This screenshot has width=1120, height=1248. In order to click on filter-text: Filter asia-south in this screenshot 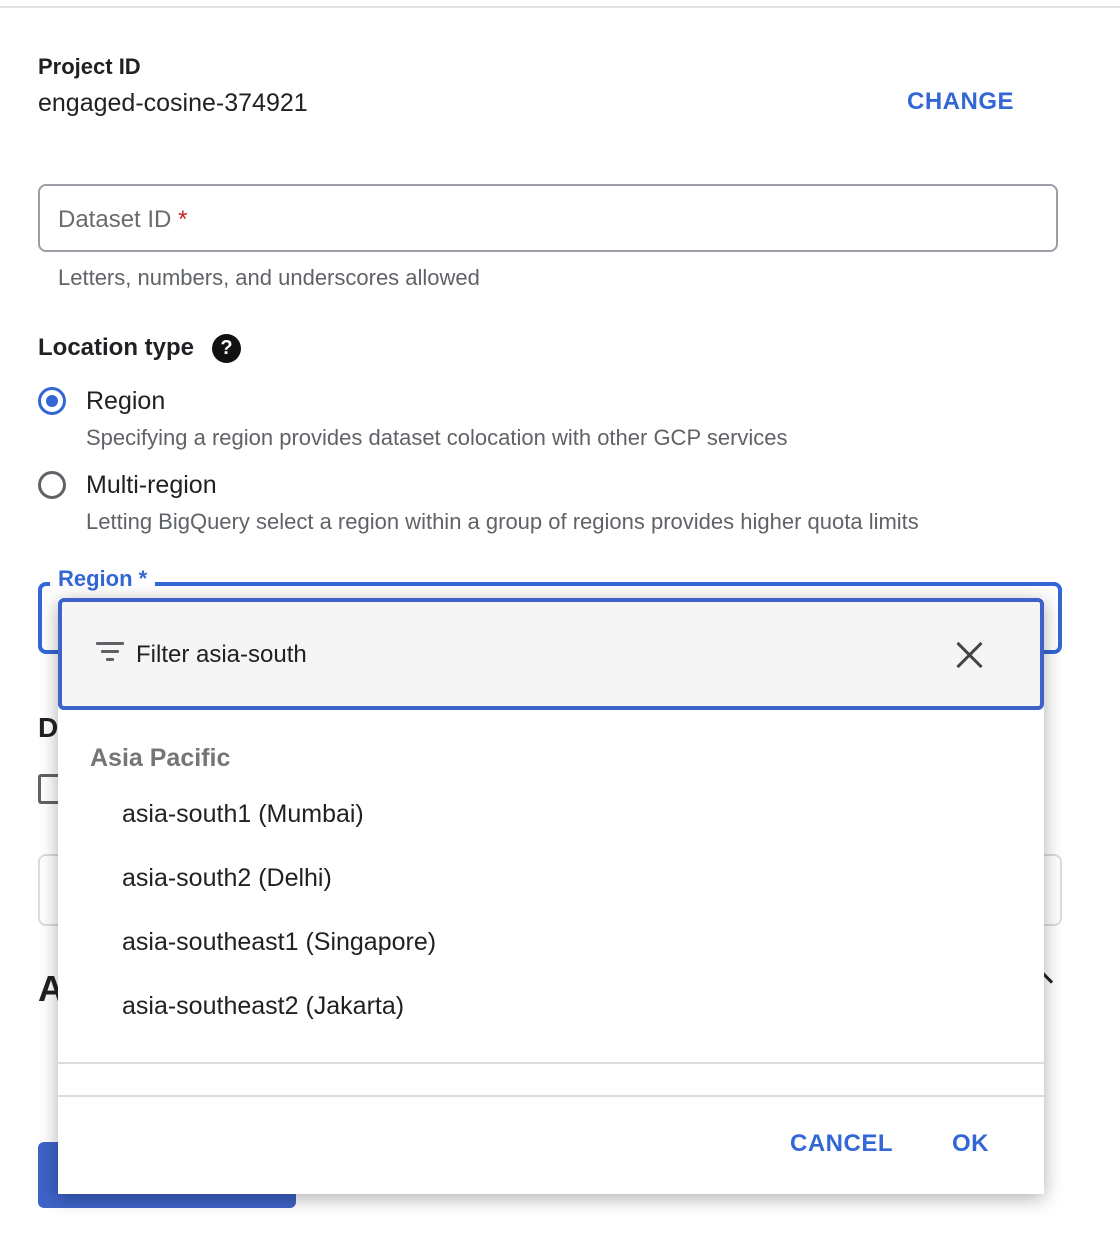, I will do `click(221, 655)`.